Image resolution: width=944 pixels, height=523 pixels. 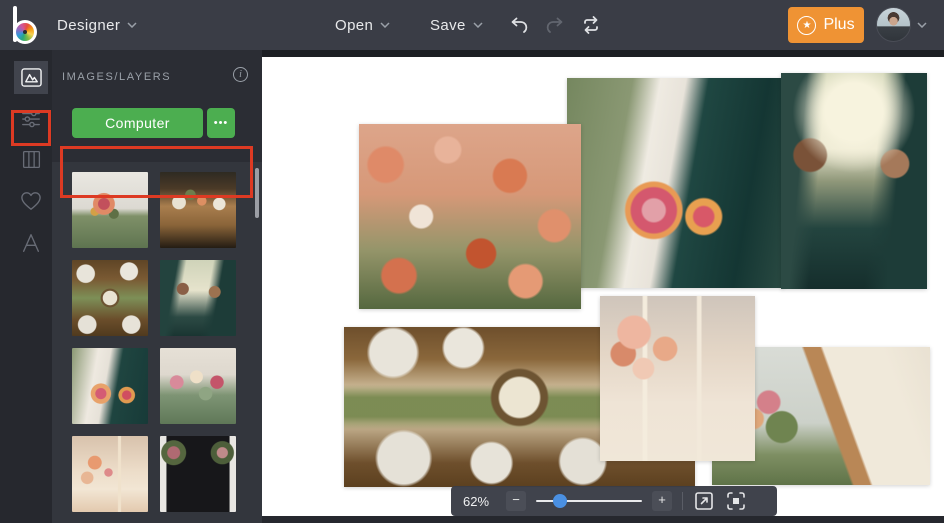 I want to click on computer-button-label: Computer, so click(x=137, y=123).